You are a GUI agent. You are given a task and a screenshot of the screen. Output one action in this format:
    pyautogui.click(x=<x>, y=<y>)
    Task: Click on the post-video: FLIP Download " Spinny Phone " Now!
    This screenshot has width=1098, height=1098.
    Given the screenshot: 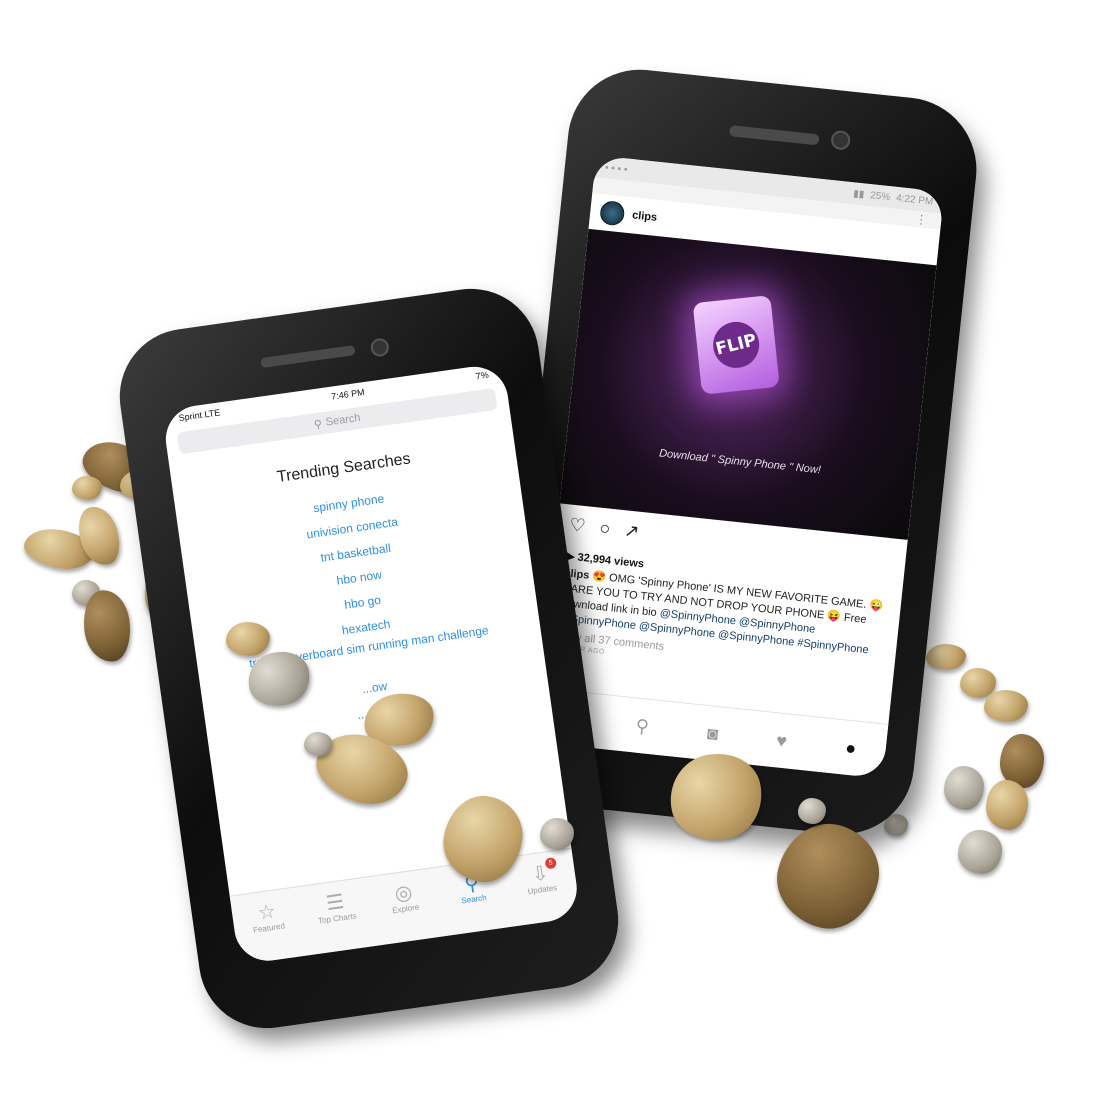 What is the action you would take?
    pyautogui.click(x=748, y=384)
    